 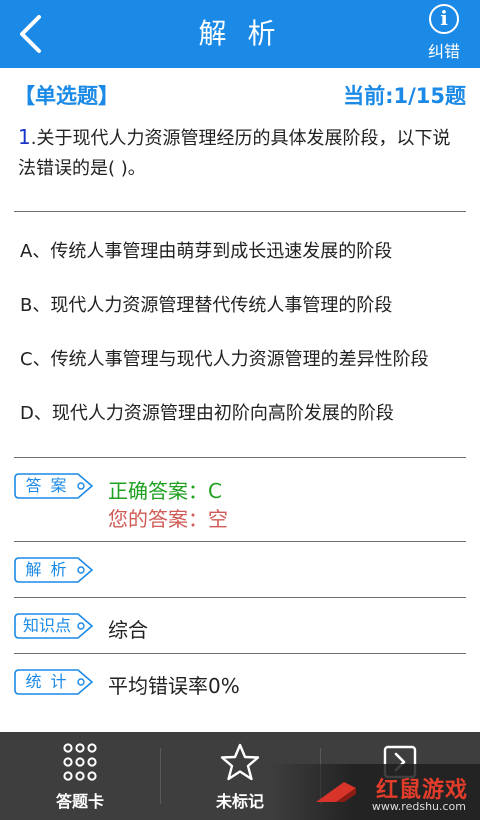 I want to click on watermark-url: www.redshu.com, so click(x=418, y=806).